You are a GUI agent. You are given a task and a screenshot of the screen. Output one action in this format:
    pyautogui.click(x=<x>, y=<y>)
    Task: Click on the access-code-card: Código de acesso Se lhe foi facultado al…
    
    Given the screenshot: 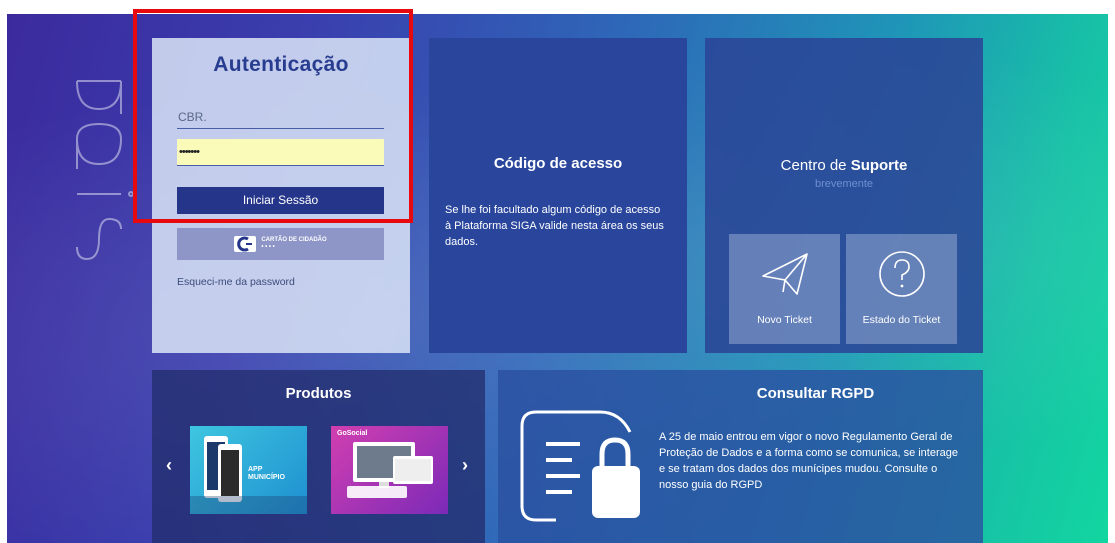 What is the action you would take?
    pyautogui.click(x=558, y=195)
    